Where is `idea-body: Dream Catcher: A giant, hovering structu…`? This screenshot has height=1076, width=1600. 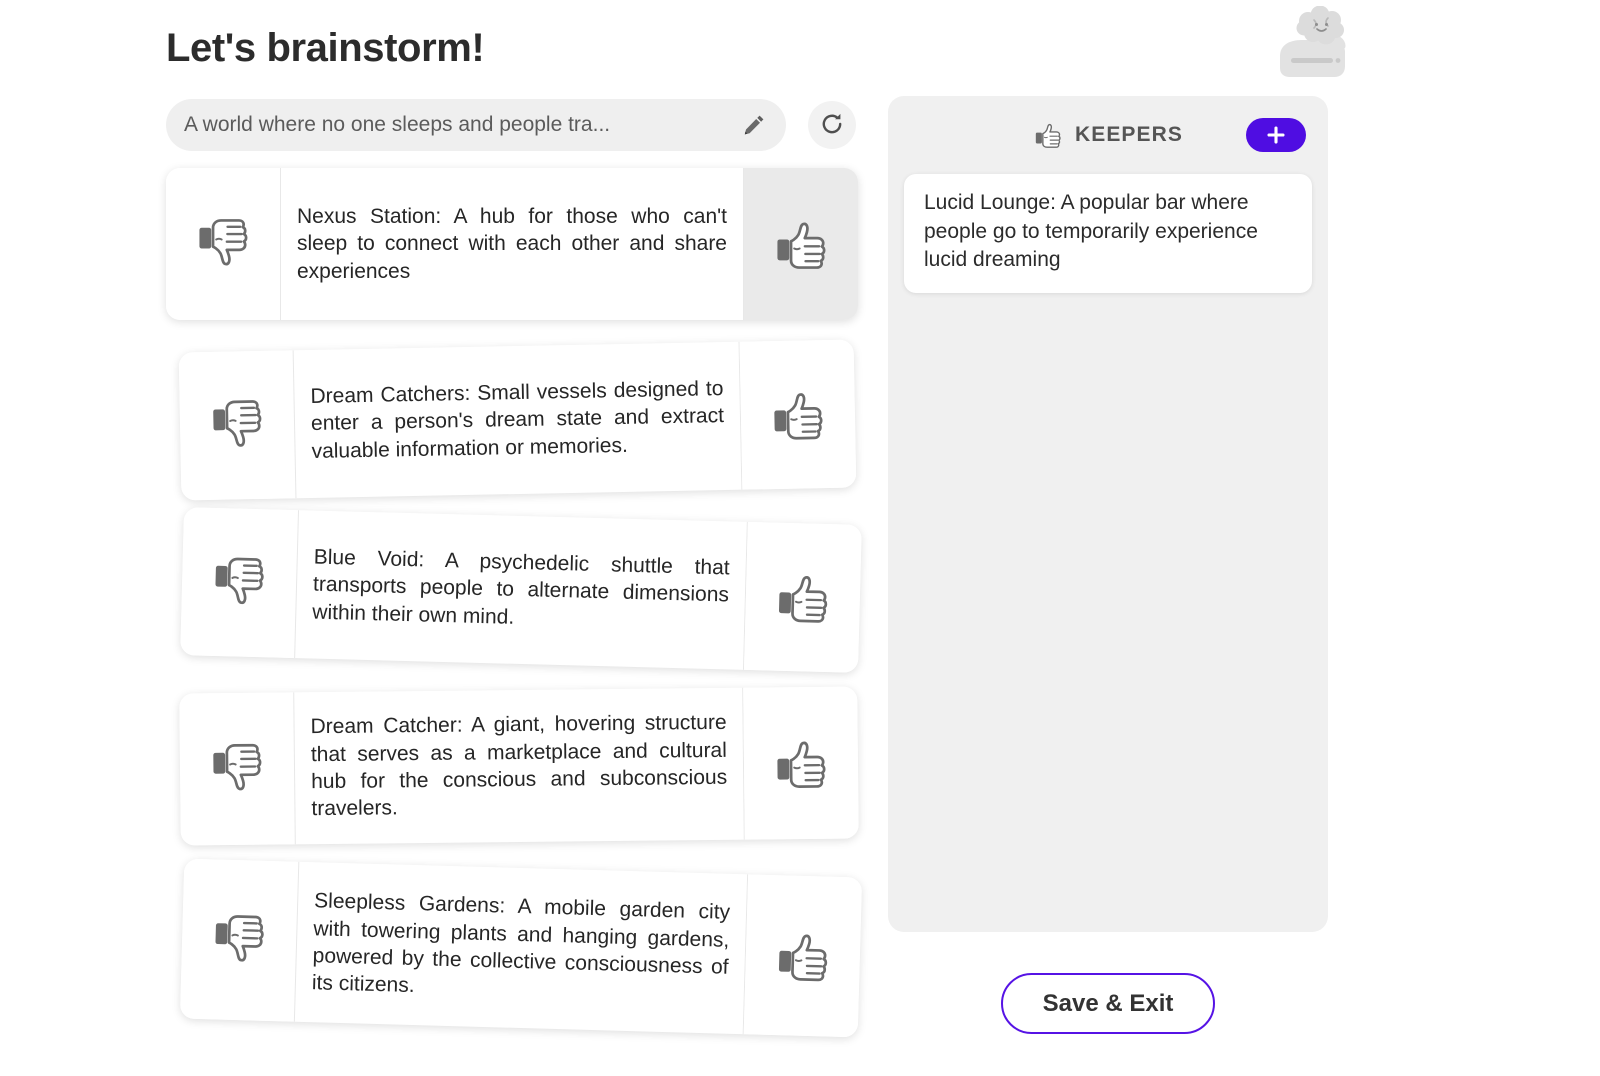
idea-body: Dream Catcher: A giant, hovering structu… is located at coordinates (519, 766).